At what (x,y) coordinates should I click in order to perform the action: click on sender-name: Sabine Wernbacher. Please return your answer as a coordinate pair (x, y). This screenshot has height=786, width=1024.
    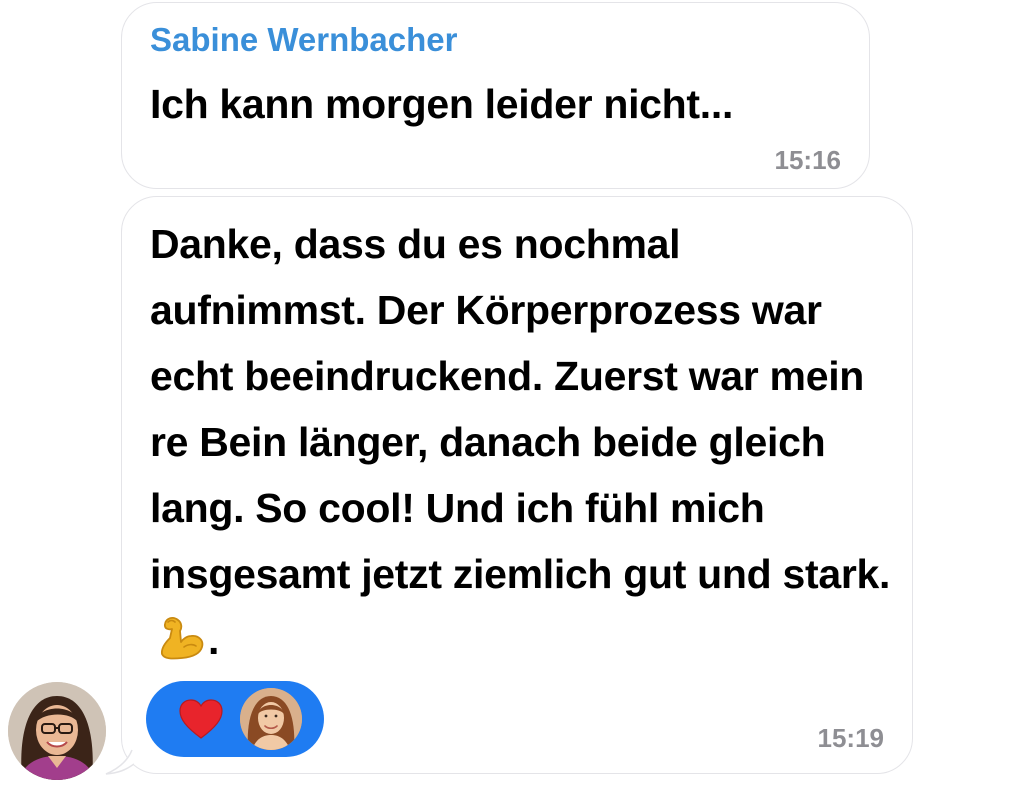
    Looking at the image, I should click on (304, 40).